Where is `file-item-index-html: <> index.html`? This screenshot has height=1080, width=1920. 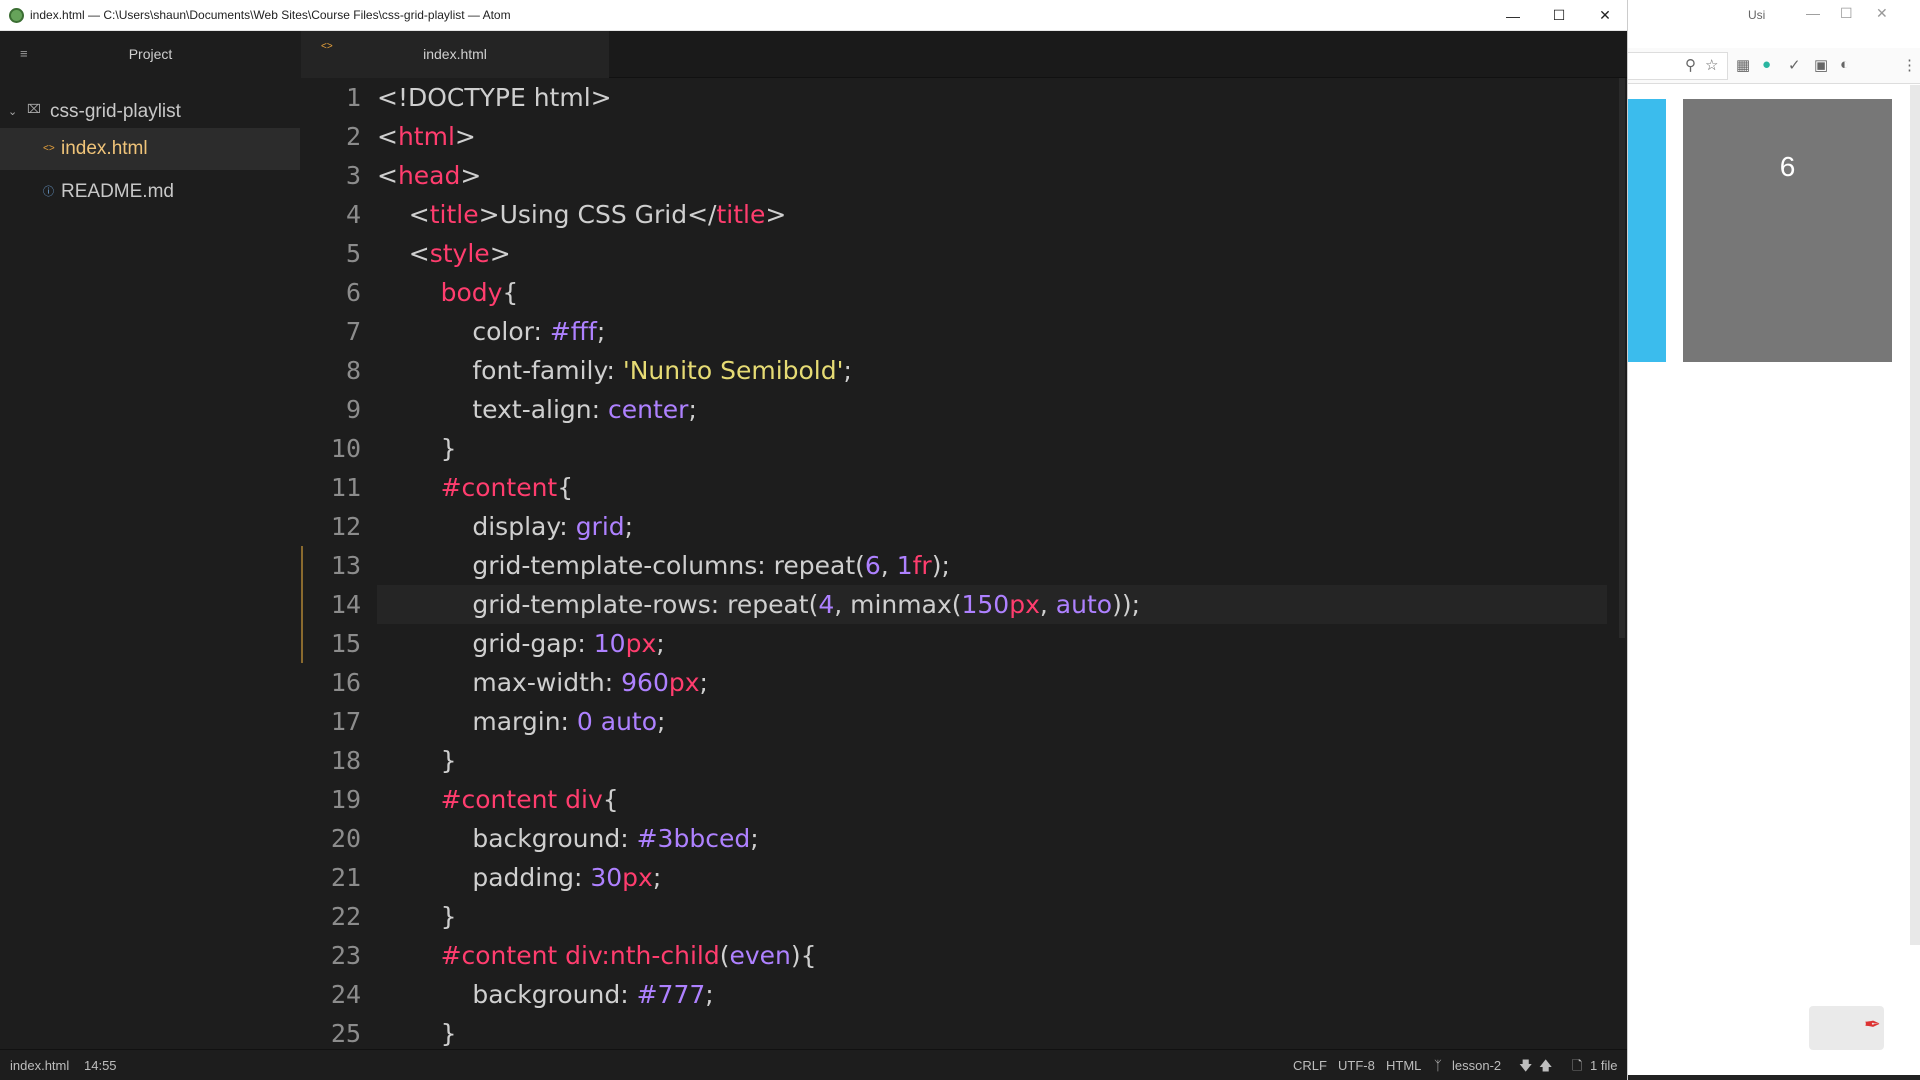
file-item-index-html: <> index.html is located at coordinates (150, 149).